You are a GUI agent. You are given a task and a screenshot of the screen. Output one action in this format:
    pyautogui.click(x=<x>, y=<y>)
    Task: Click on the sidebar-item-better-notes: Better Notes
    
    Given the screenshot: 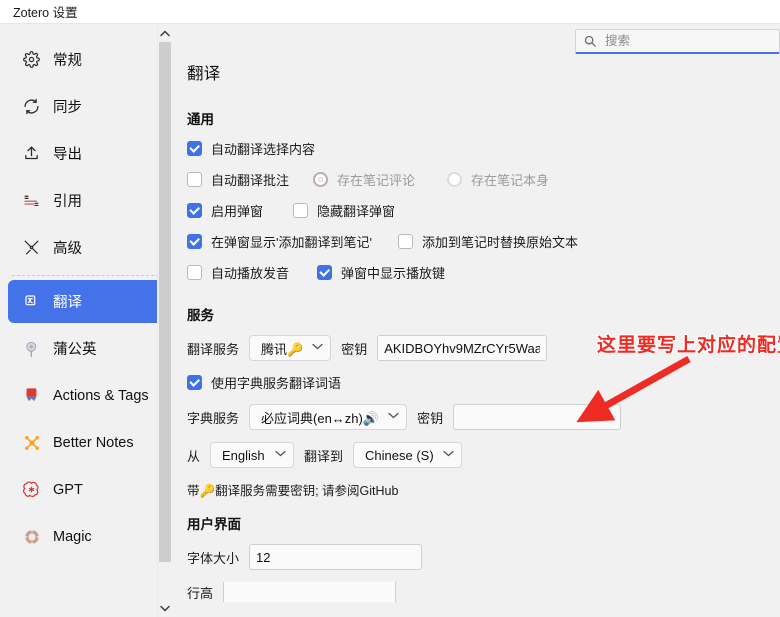 What is the action you would take?
    pyautogui.click(x=85, y=442)
    